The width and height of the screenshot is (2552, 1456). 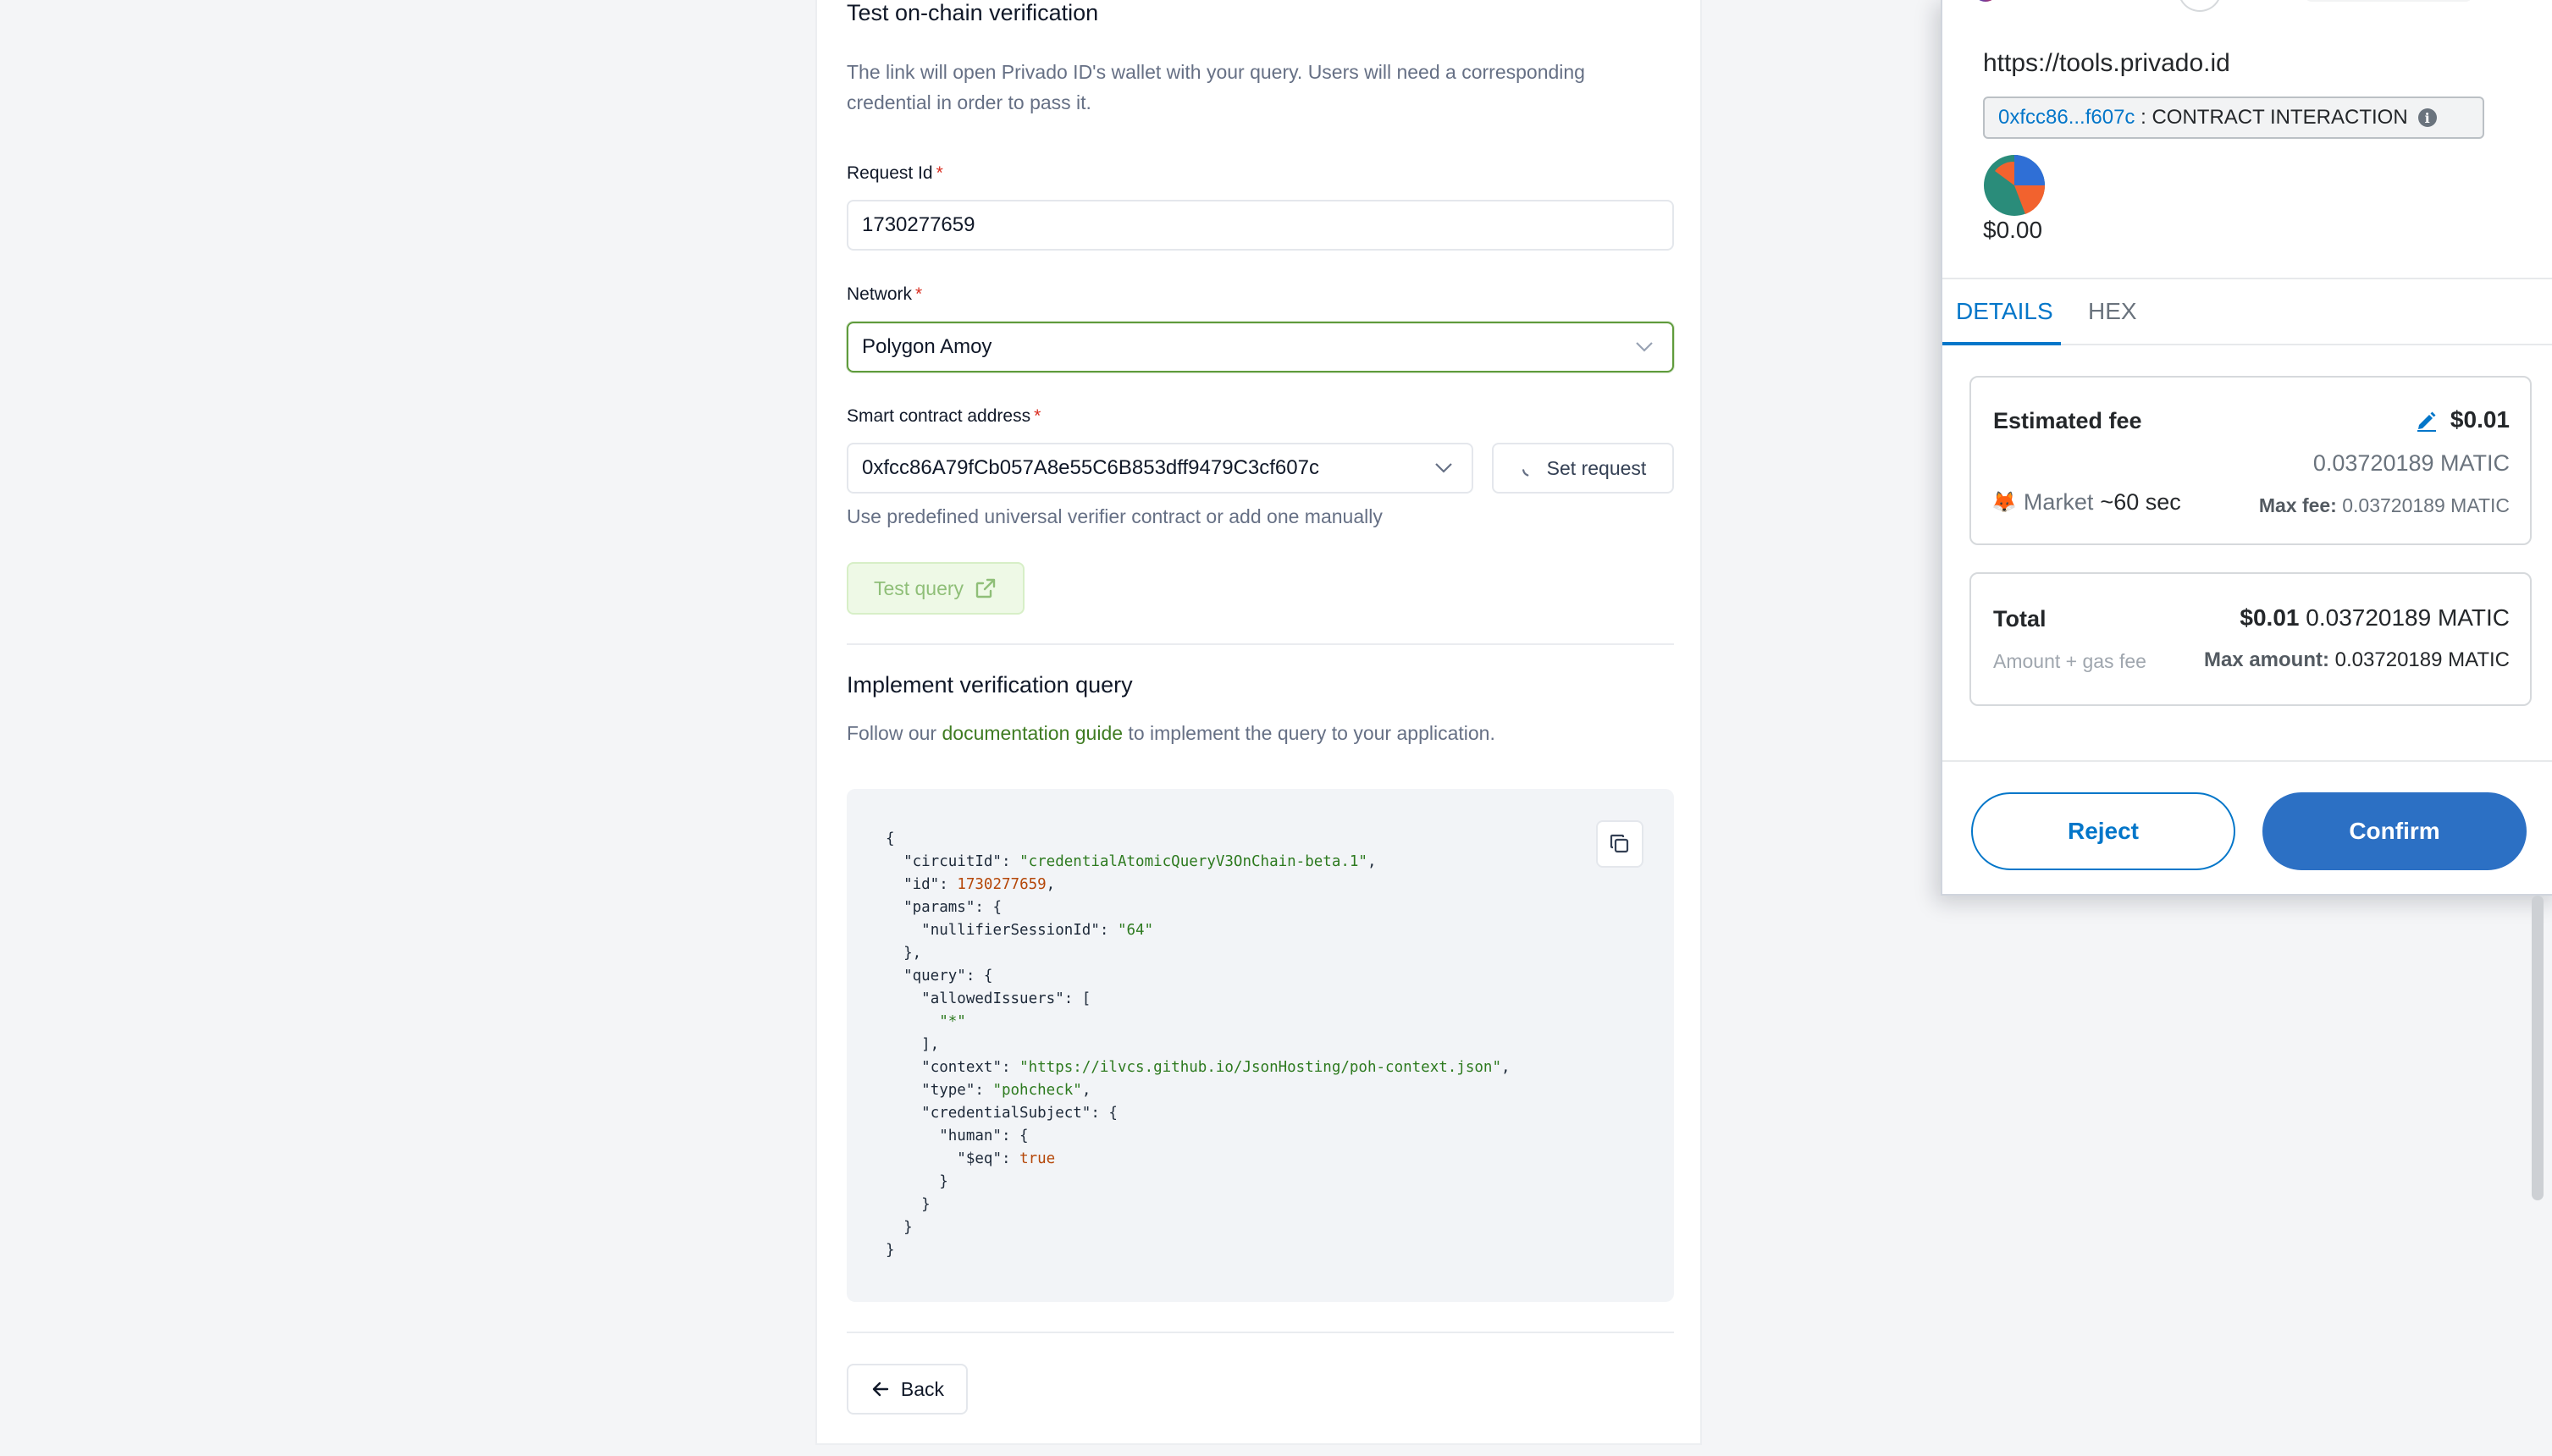 What do you see at coordinates (895, 173) in the screenshot?
I see `request-id-label: Request Id *` at bounding box center [895, 173].